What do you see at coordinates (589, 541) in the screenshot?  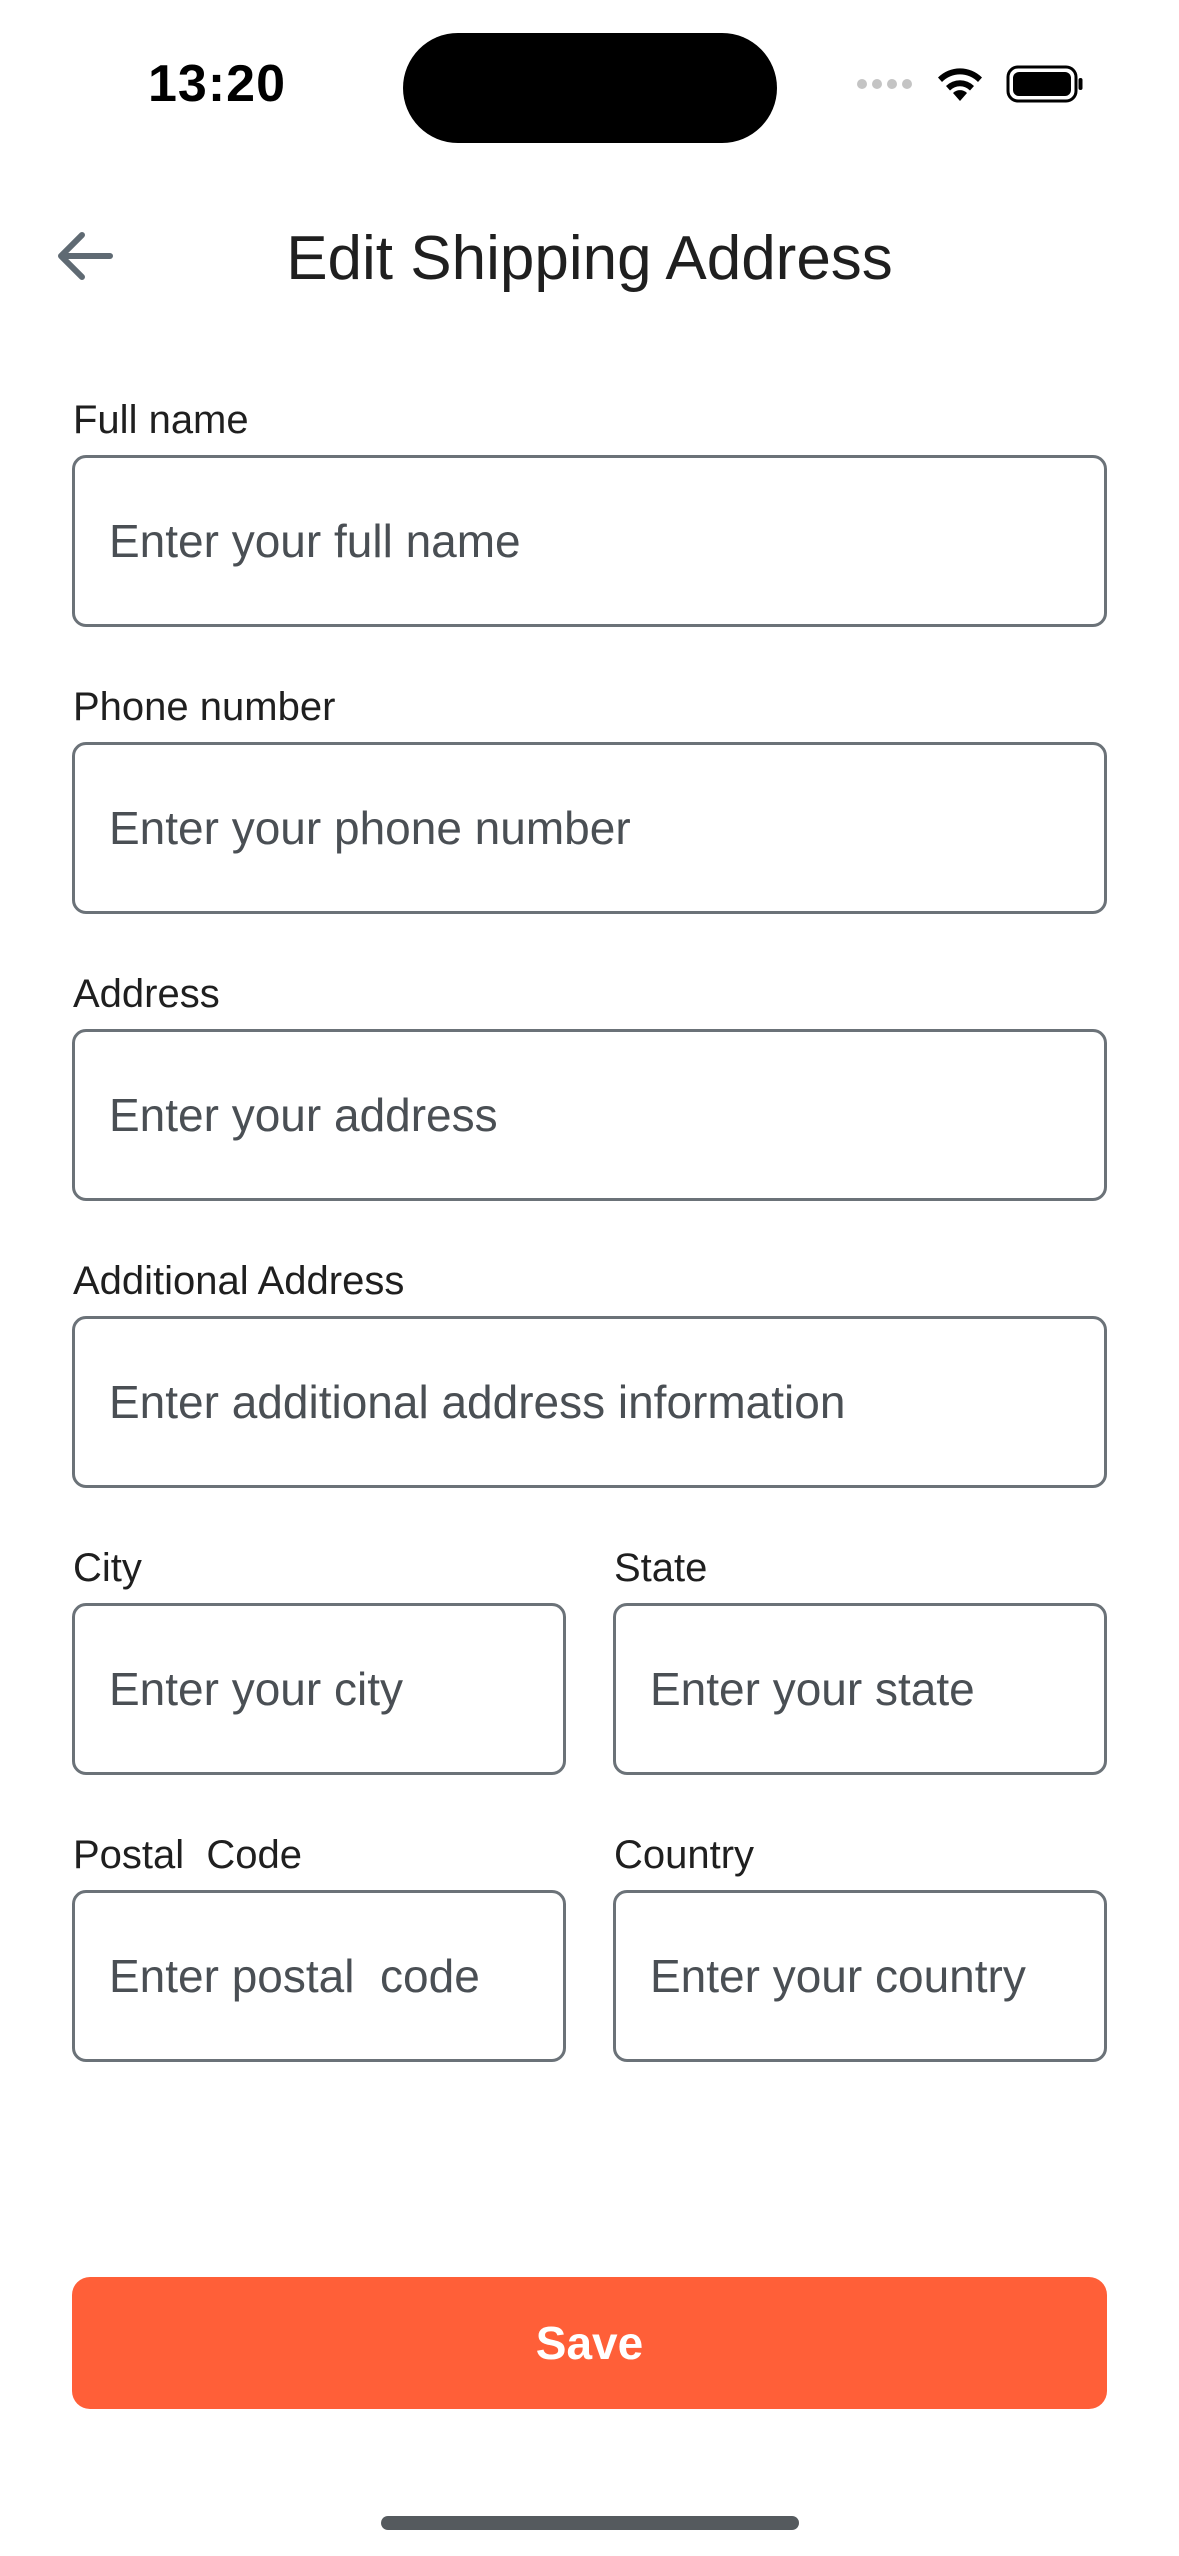 I see `full-name-input` at bounding box center [589, 541].